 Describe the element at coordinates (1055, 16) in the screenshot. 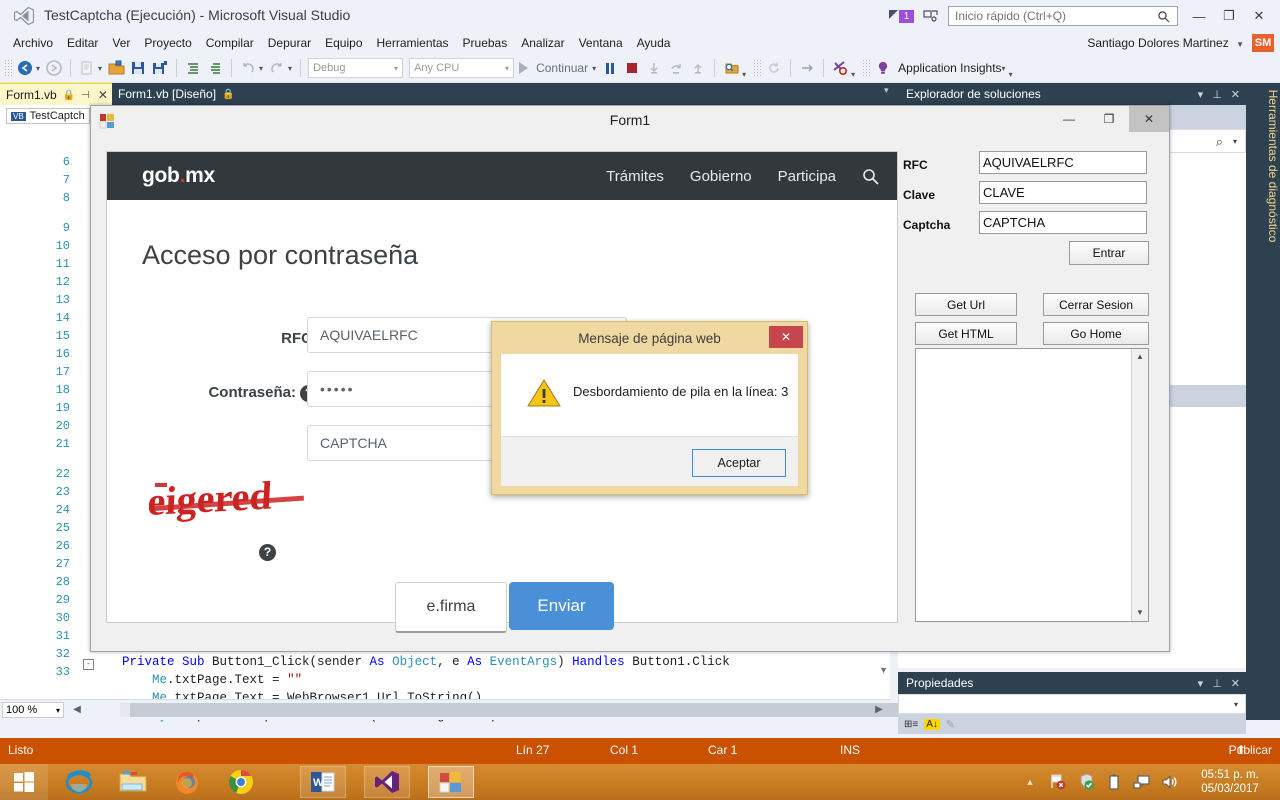

I see `quick-search-input` at that location.